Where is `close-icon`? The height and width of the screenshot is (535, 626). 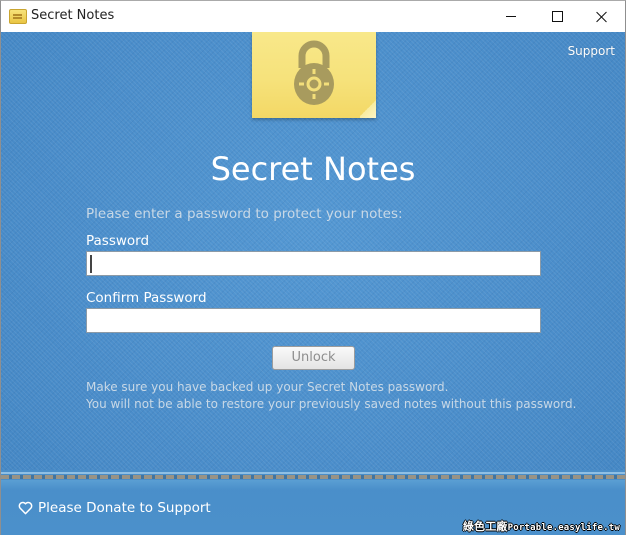 close-icon is located at coordinates (602, 17).